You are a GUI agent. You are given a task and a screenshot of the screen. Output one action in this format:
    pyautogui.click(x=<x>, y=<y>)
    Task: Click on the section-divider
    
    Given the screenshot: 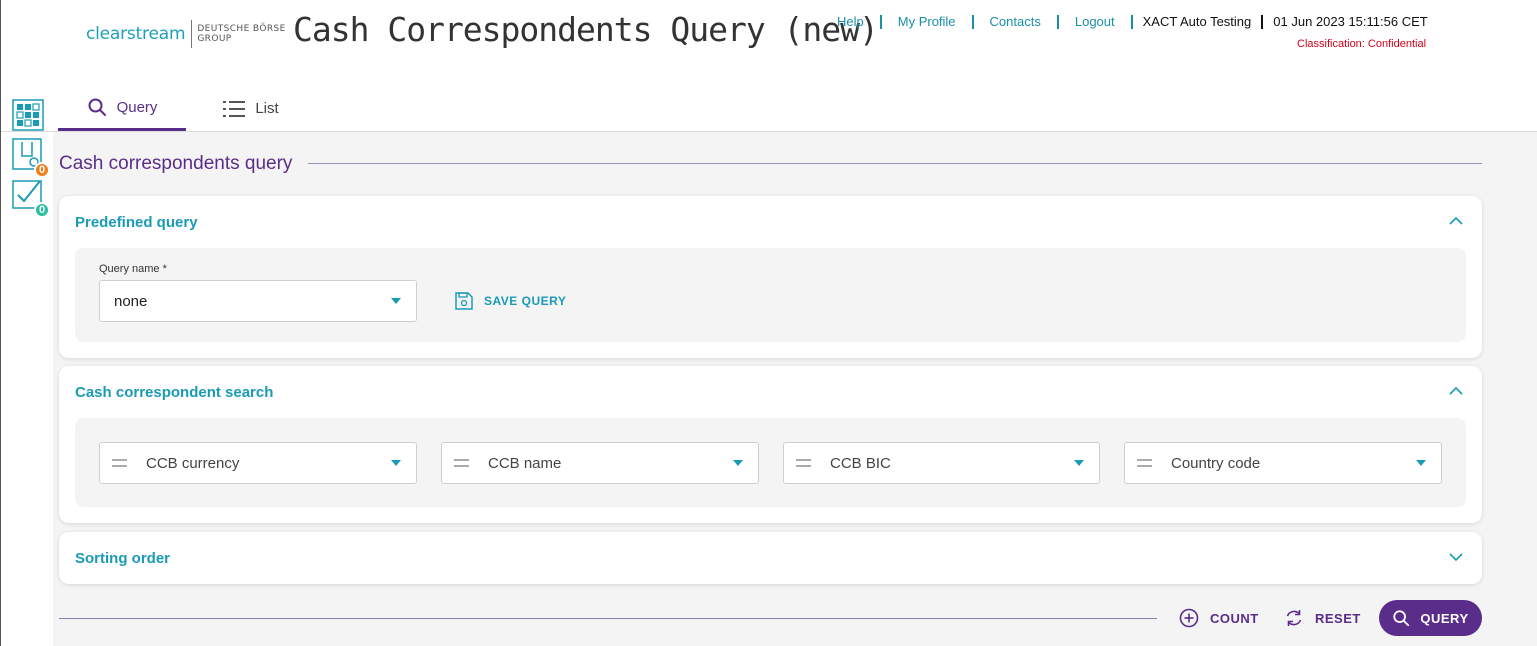 What is the action you would take?
    pyautogui.click(x=895, y=163)
    